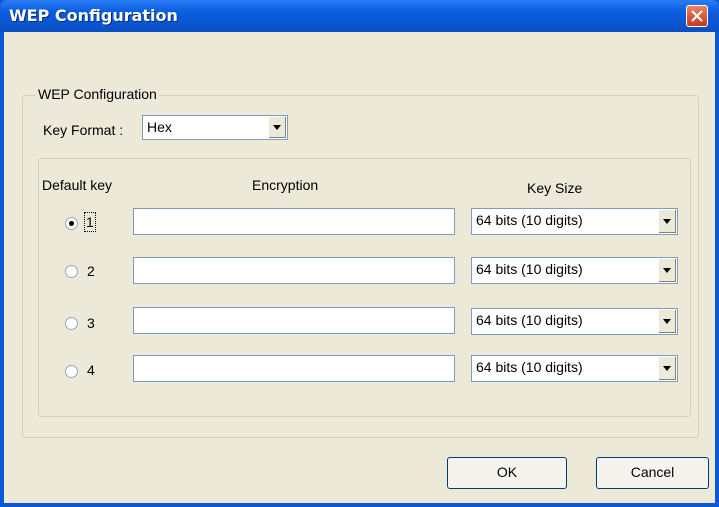 This screenshot has width=719, height=507. I want to click on cancel-button-label: Cancel, so click(652, 472).